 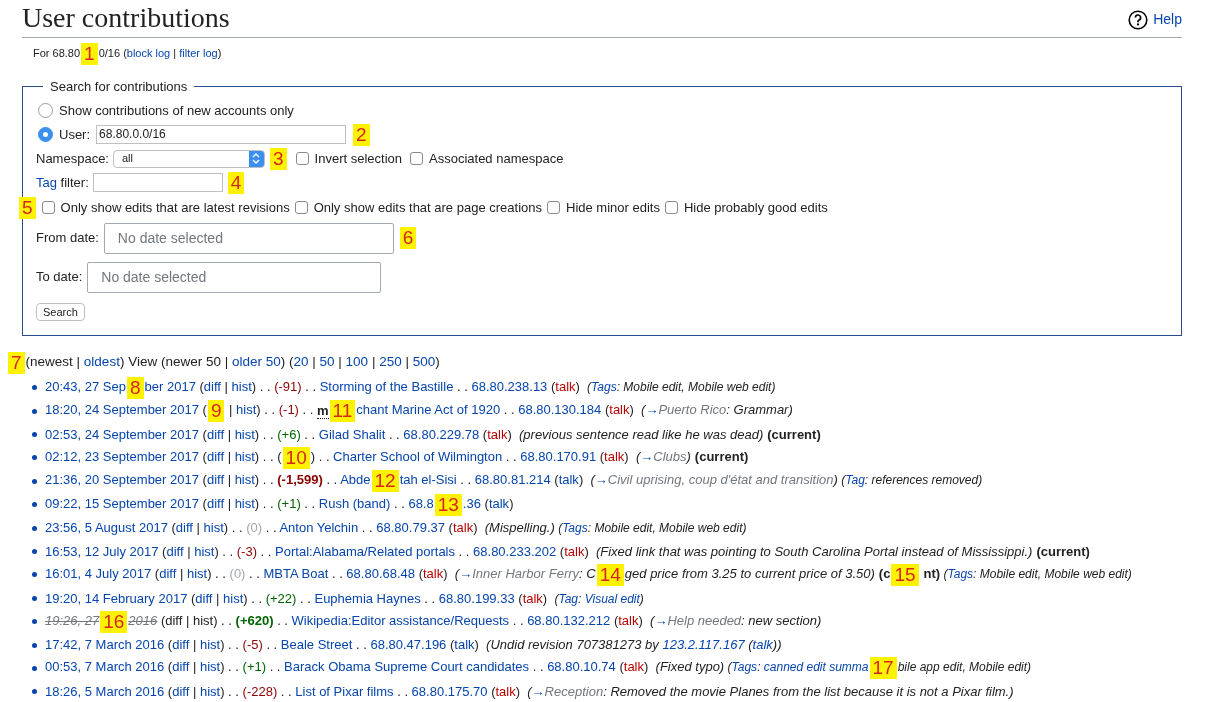 What do you see at coordinates (408, 645) in the screenshot?
I see `link: 68.80.47.196` at bounding box center [408, 645].